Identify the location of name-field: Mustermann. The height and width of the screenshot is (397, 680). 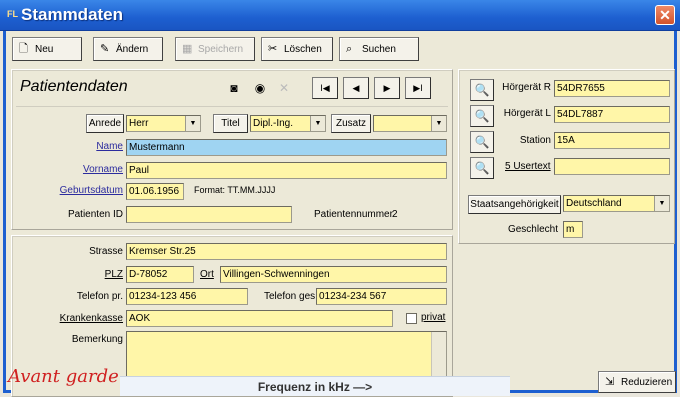
(286, 147).